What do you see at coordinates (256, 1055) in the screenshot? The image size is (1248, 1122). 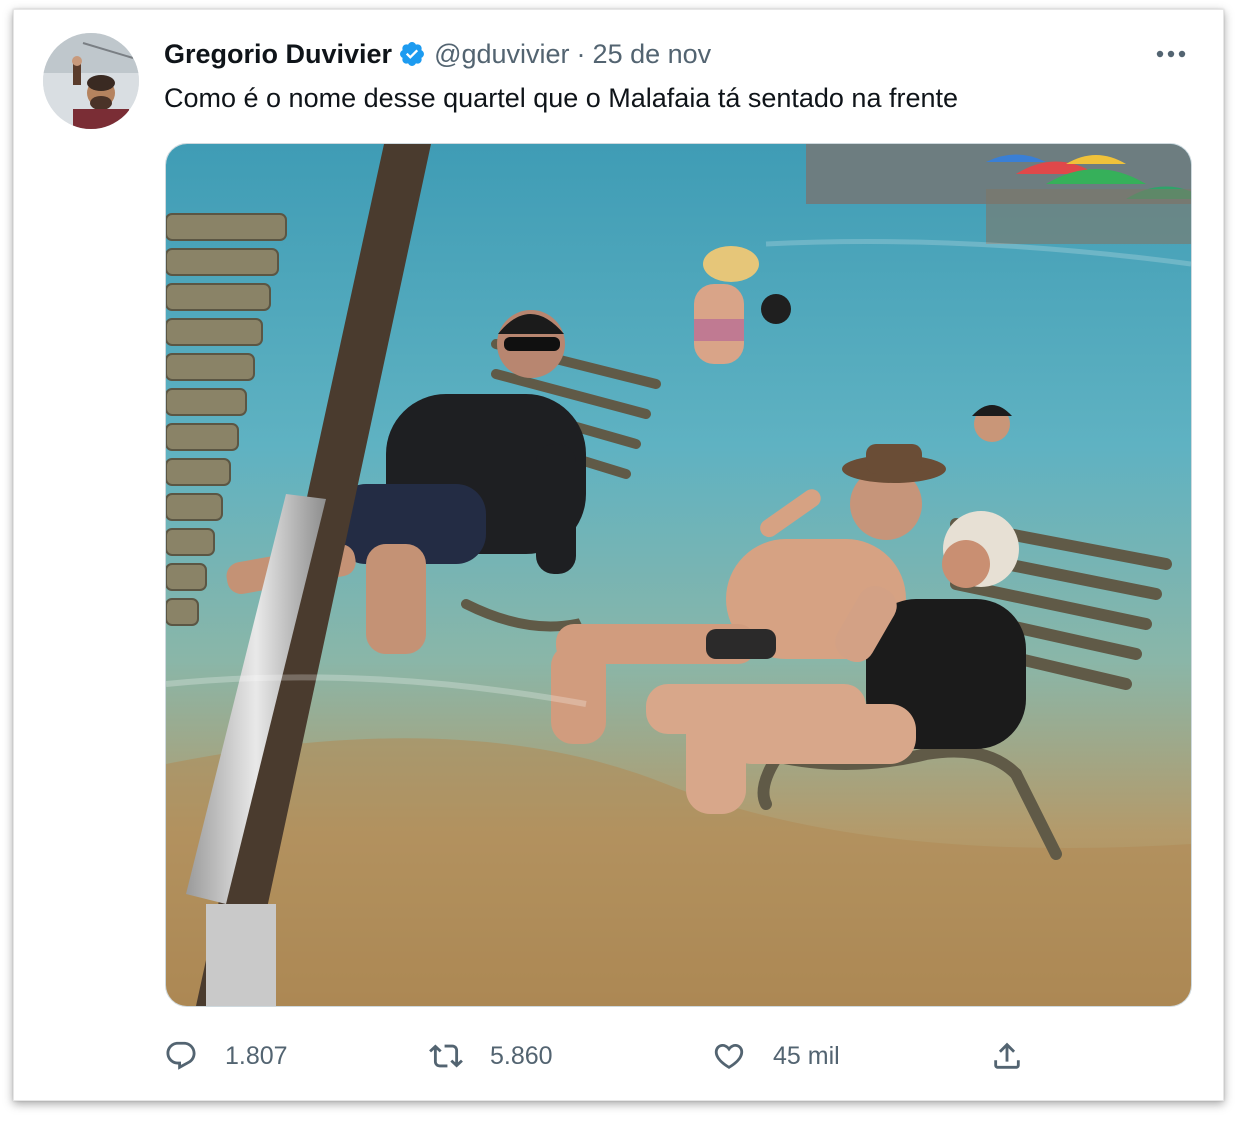 I see `reply-count: 1.807` at bounding box center [256, 1055].